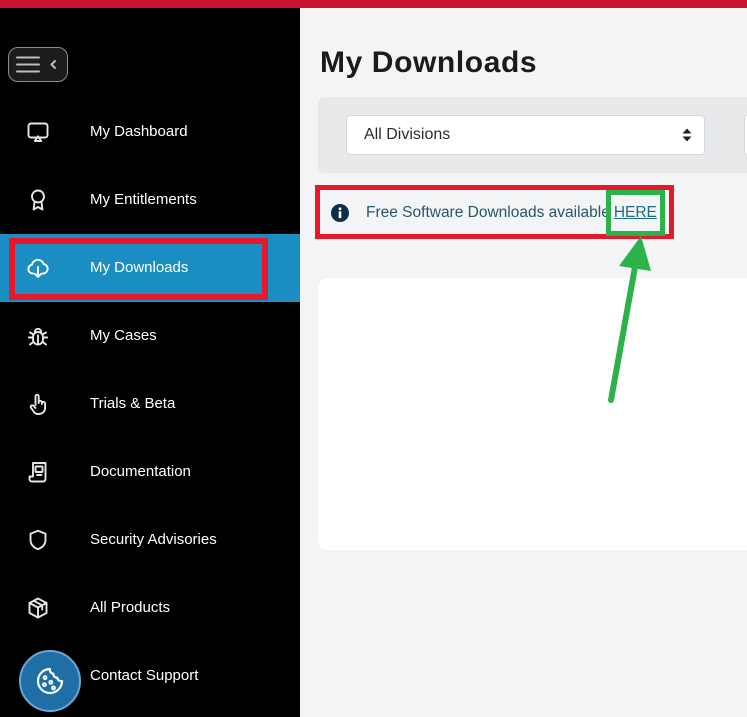  Describe the element at coordinates (407, 134) in the screenshot. I see `division-select-value: All Divisions` at that location.